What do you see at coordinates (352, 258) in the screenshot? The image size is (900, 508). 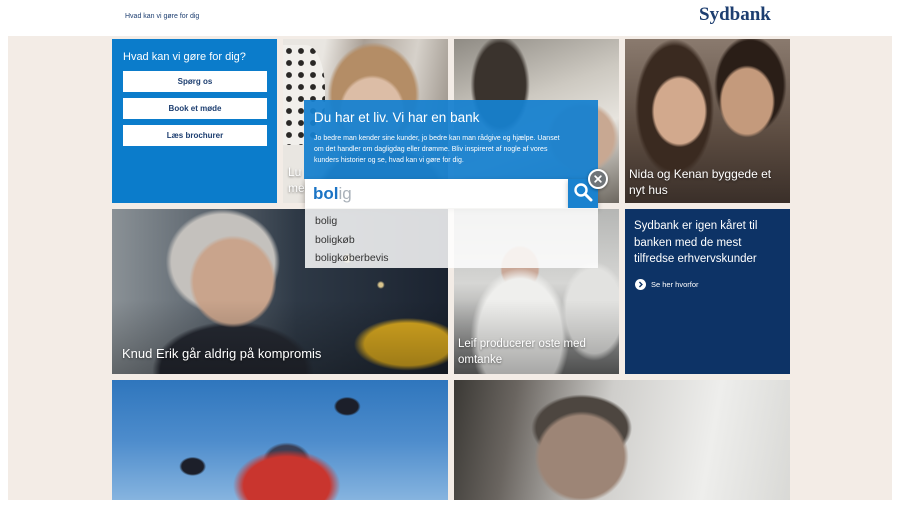 I see `suggestion-item: boligkøberbevis` at bounding box center [352, 258].